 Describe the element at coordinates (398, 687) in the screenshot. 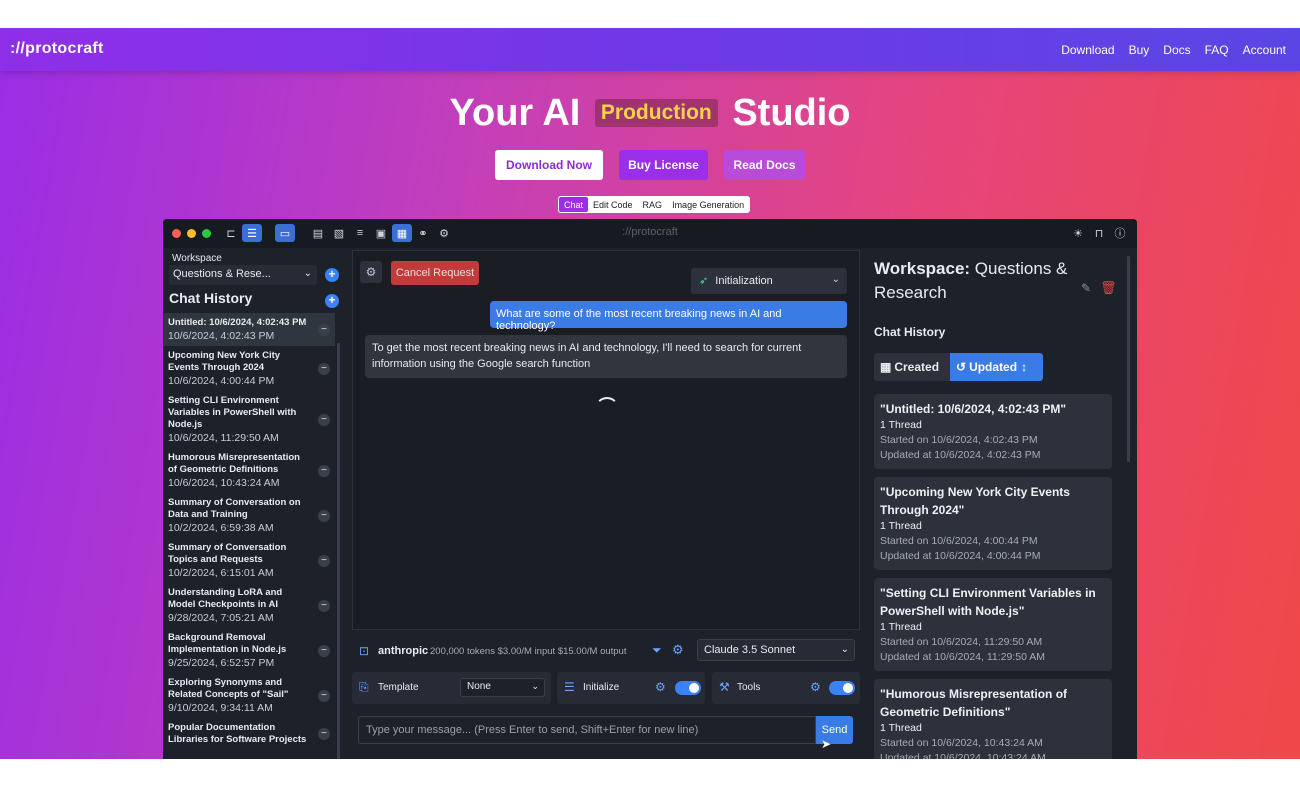

I see `template-label: Template` at that location.